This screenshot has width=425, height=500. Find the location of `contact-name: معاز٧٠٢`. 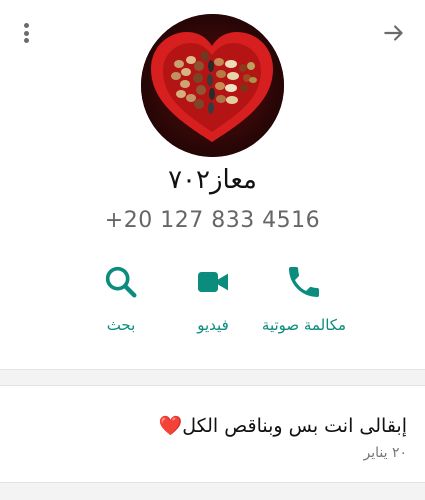

contact-name: معاز٧٠٢ is located at coordinates (212, 180).